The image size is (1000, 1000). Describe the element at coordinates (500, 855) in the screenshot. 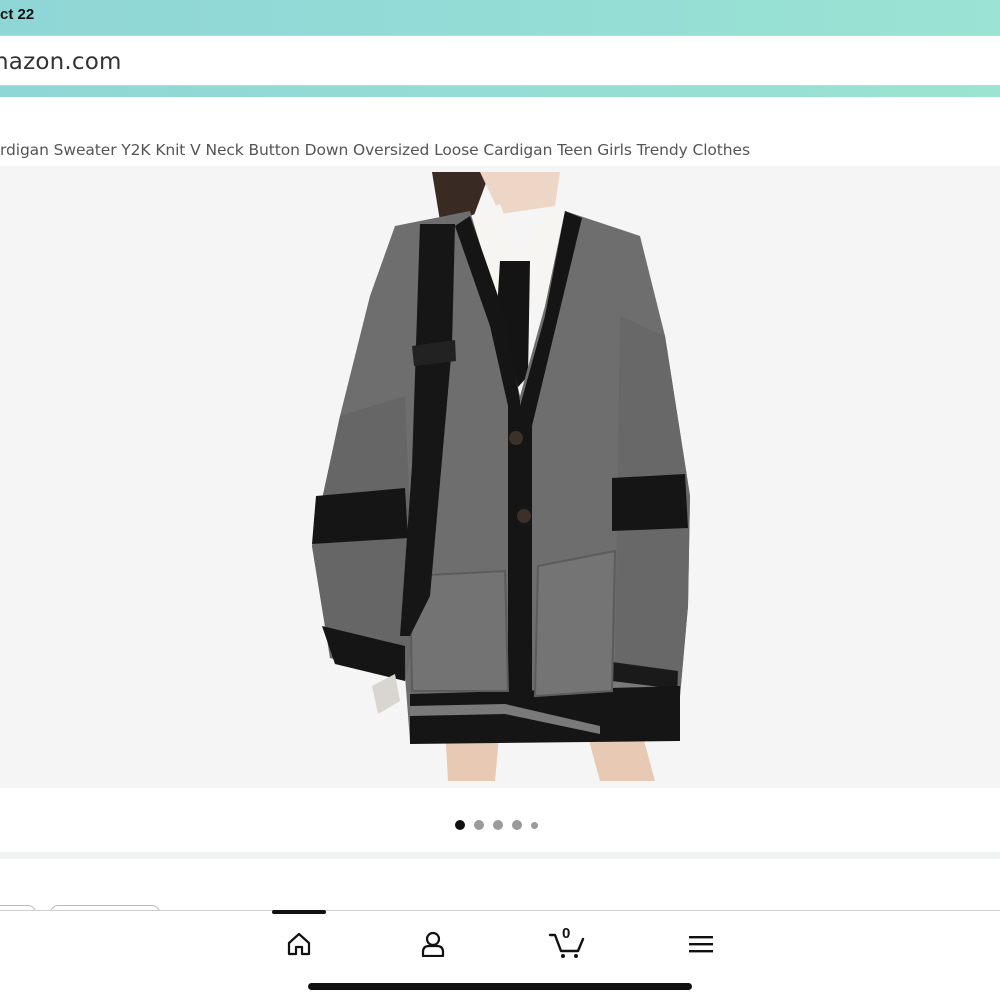

I see `section-divider` at that location.